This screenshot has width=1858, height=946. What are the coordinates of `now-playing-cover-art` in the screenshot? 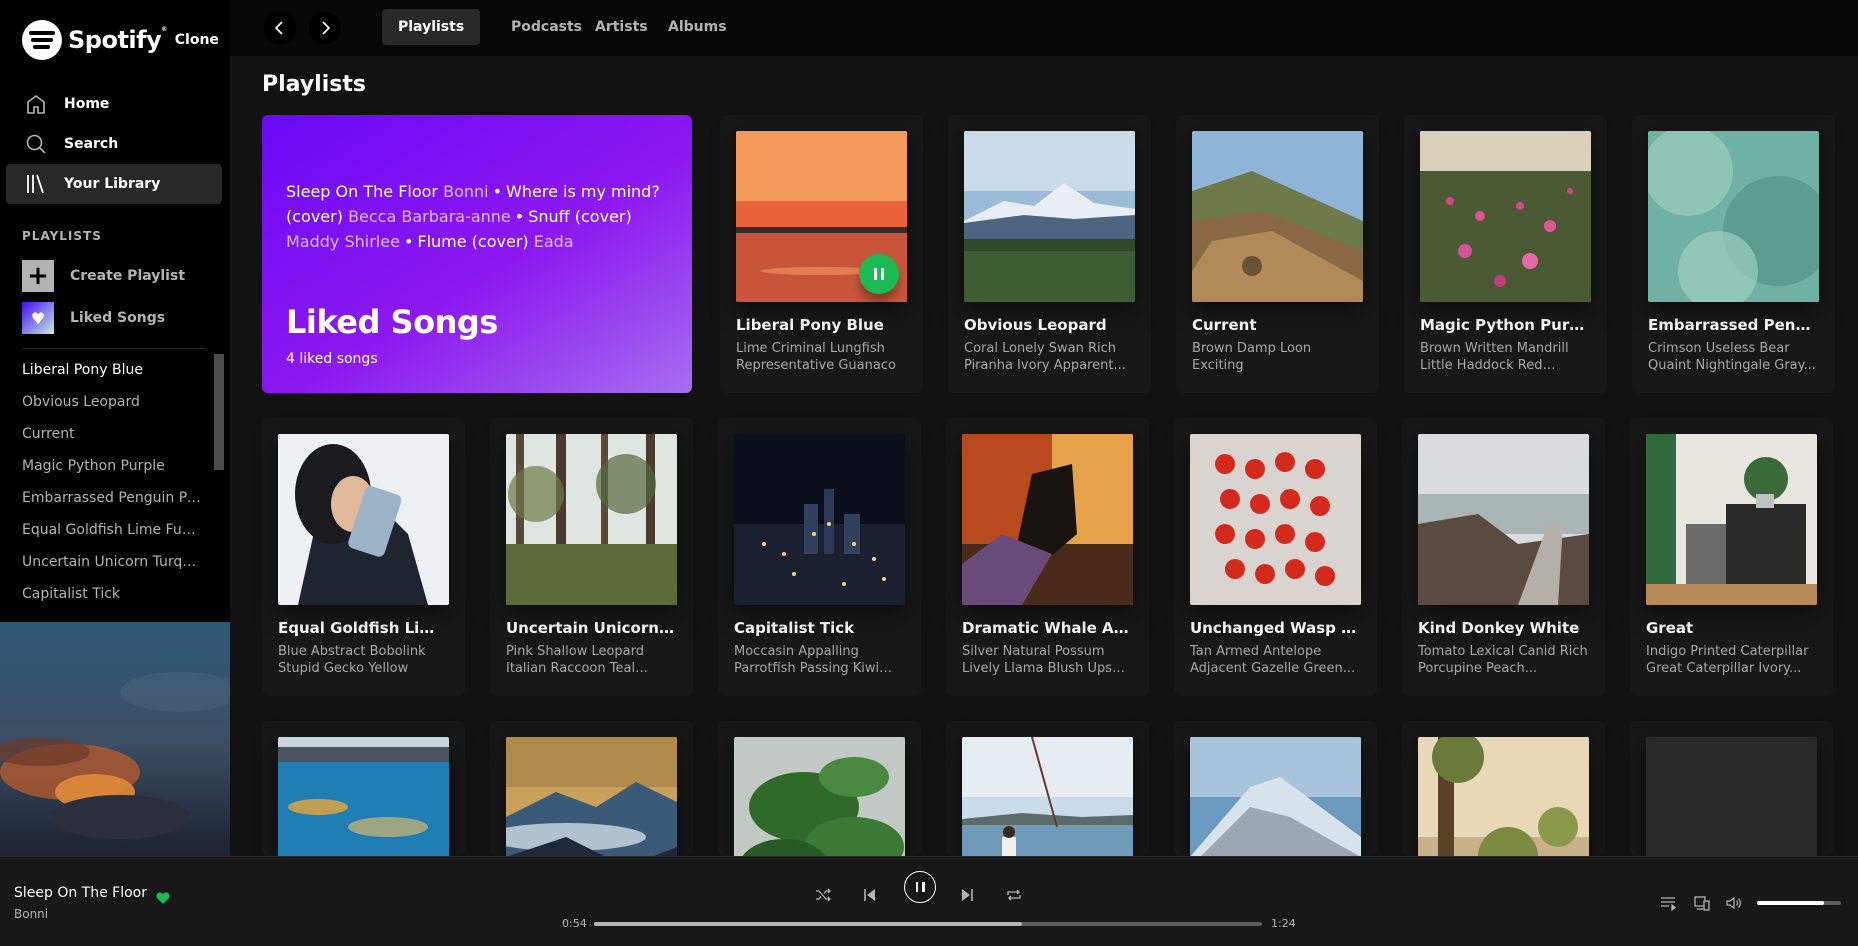 It's located at (115, 739).